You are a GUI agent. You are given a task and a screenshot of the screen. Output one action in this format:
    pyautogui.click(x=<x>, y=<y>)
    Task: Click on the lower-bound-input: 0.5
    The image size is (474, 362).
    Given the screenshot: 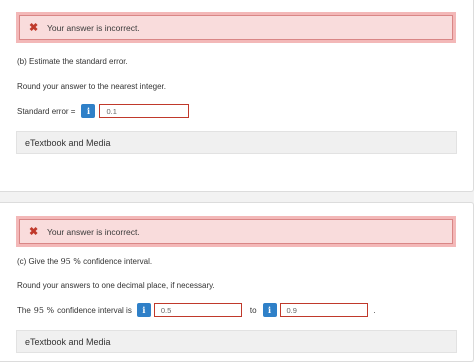 What is the action you would take?
    pyautogui.click(x=197, y=310)
    